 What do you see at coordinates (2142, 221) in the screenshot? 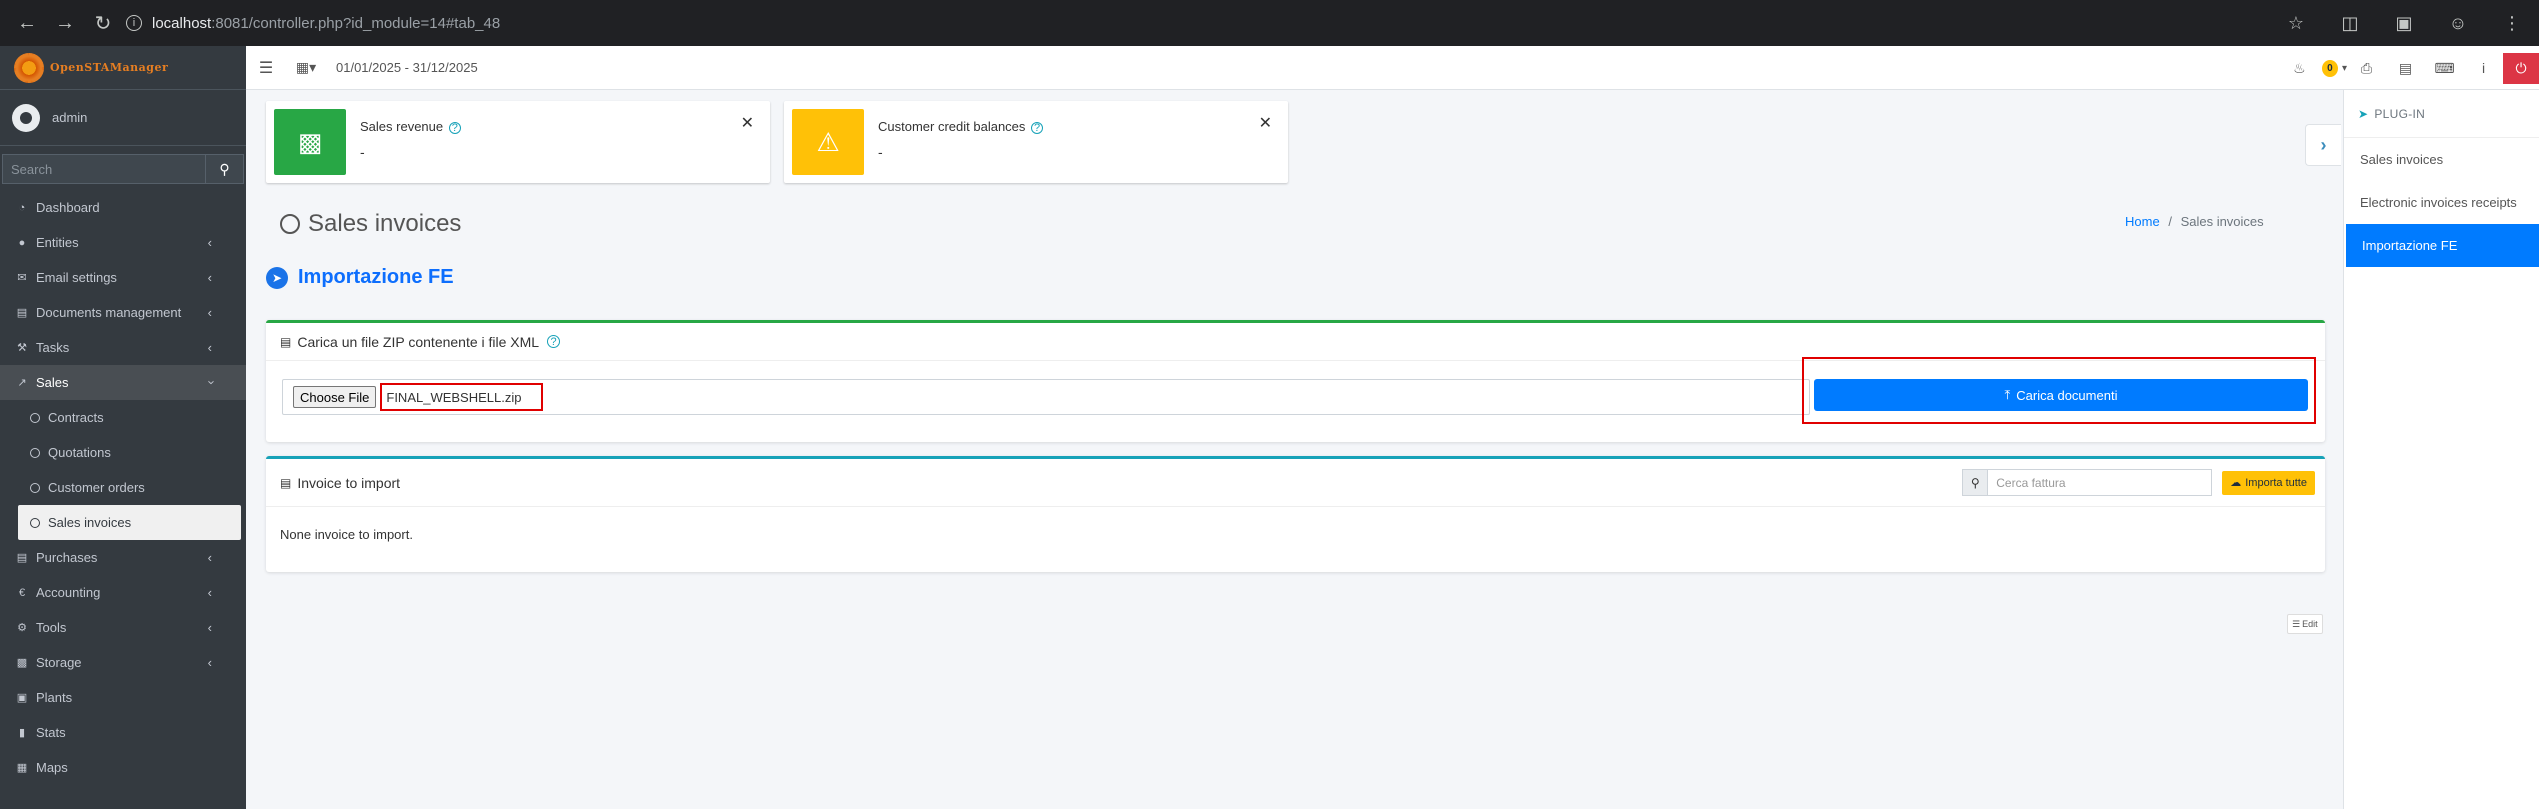
I see `breadcrumb-home-link: Home` at bounding box center [2142, 221].